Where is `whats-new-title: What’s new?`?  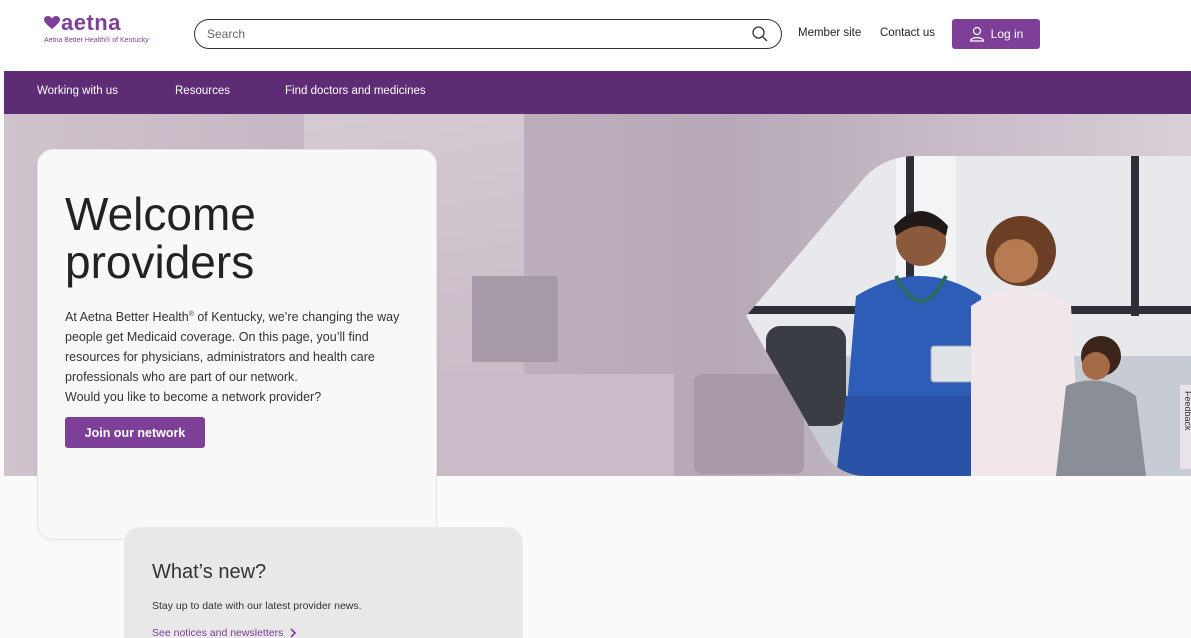
whats-new-title: What’s new? is located at coordinates (209, 572).